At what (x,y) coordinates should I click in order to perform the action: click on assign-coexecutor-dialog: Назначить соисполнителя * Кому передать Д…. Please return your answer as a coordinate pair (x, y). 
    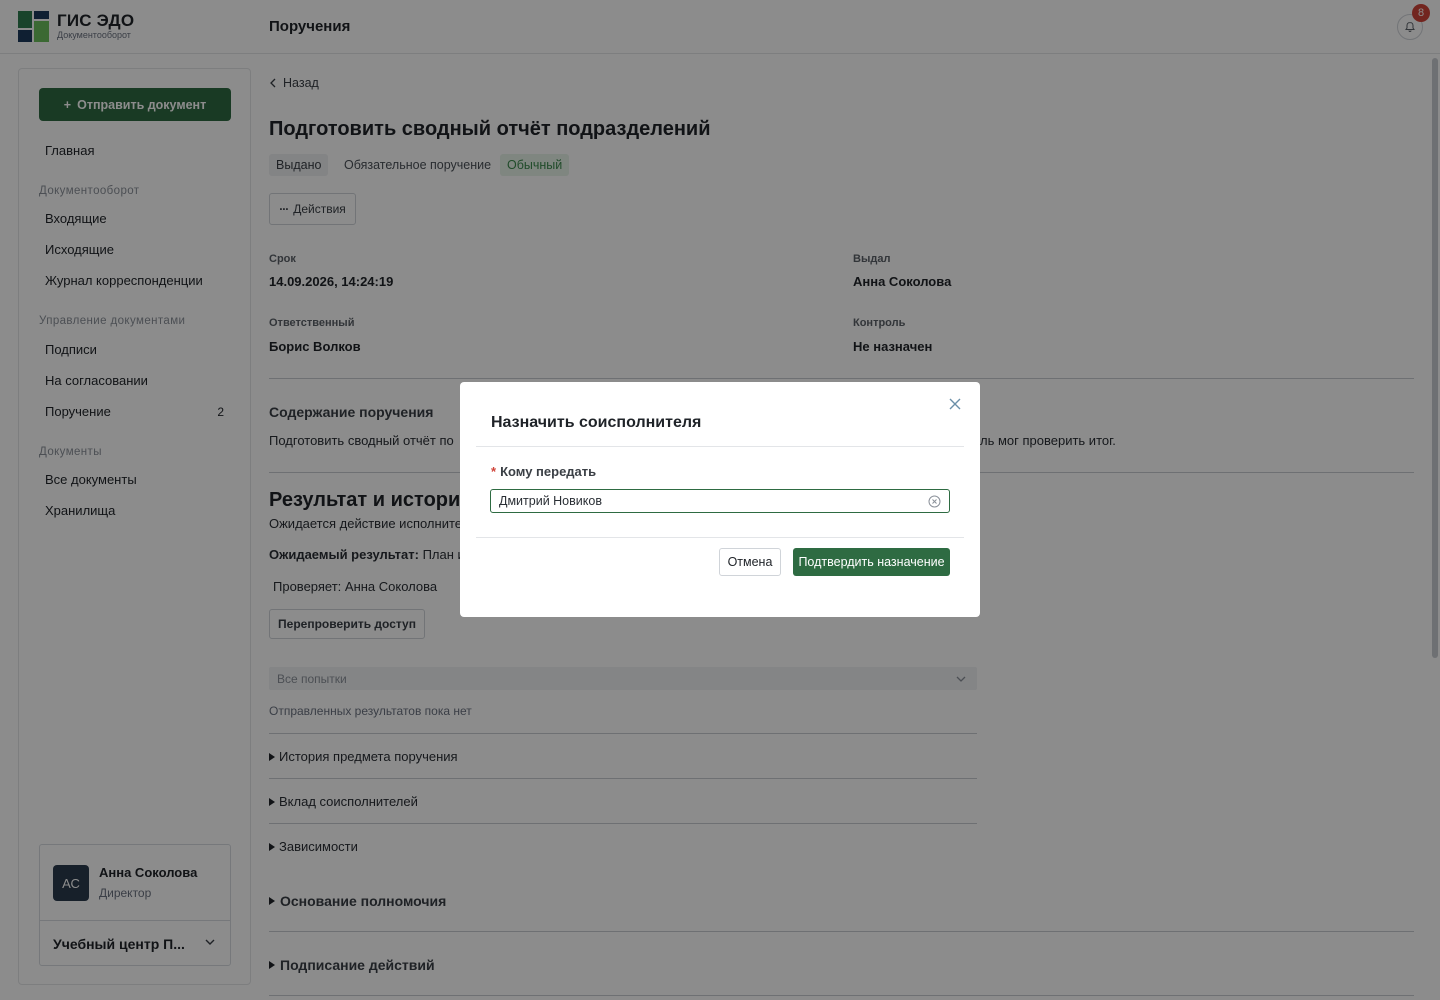
    Looking at the image, I should click on (720, 499).